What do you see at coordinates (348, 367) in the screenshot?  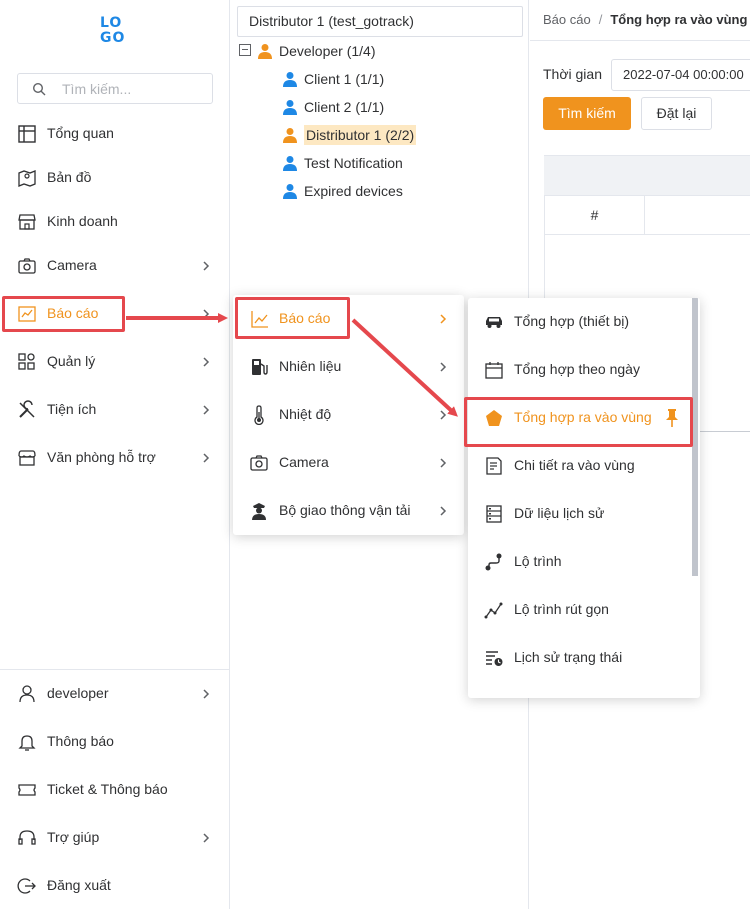 I see `submenu-item-fuel: Nhiên liệu` at bounding box center [348, 367].